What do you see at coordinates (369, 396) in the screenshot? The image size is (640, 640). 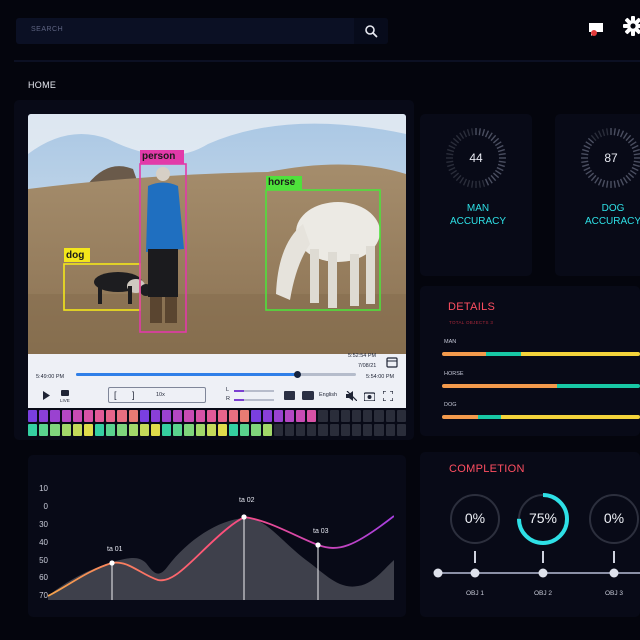 I see `camera-icon` at bounding box center [369, 396].